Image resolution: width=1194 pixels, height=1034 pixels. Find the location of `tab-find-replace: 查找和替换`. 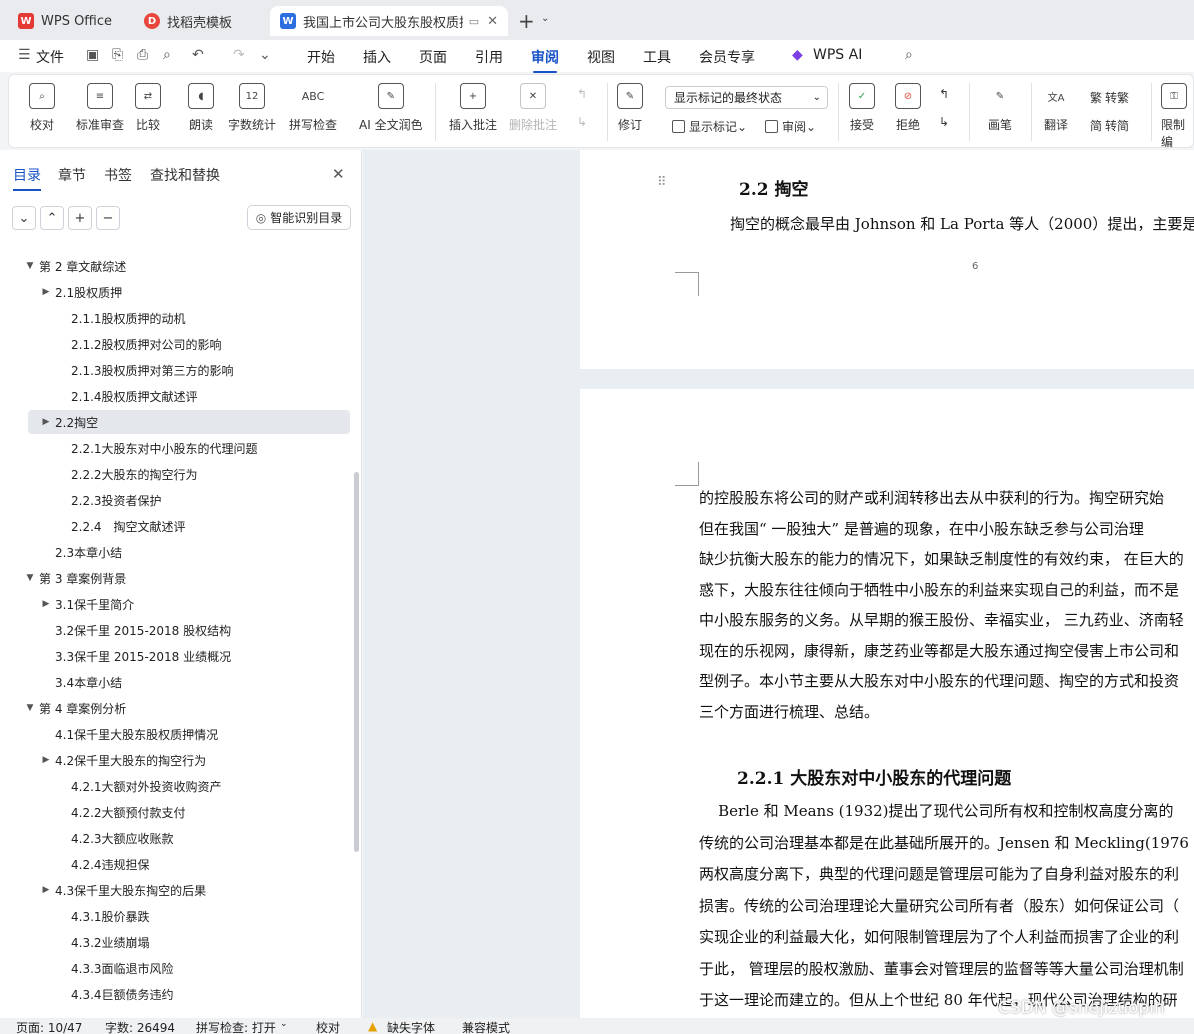

tab-find-replace: 查找和替换 is located at coordinates (185, 175).